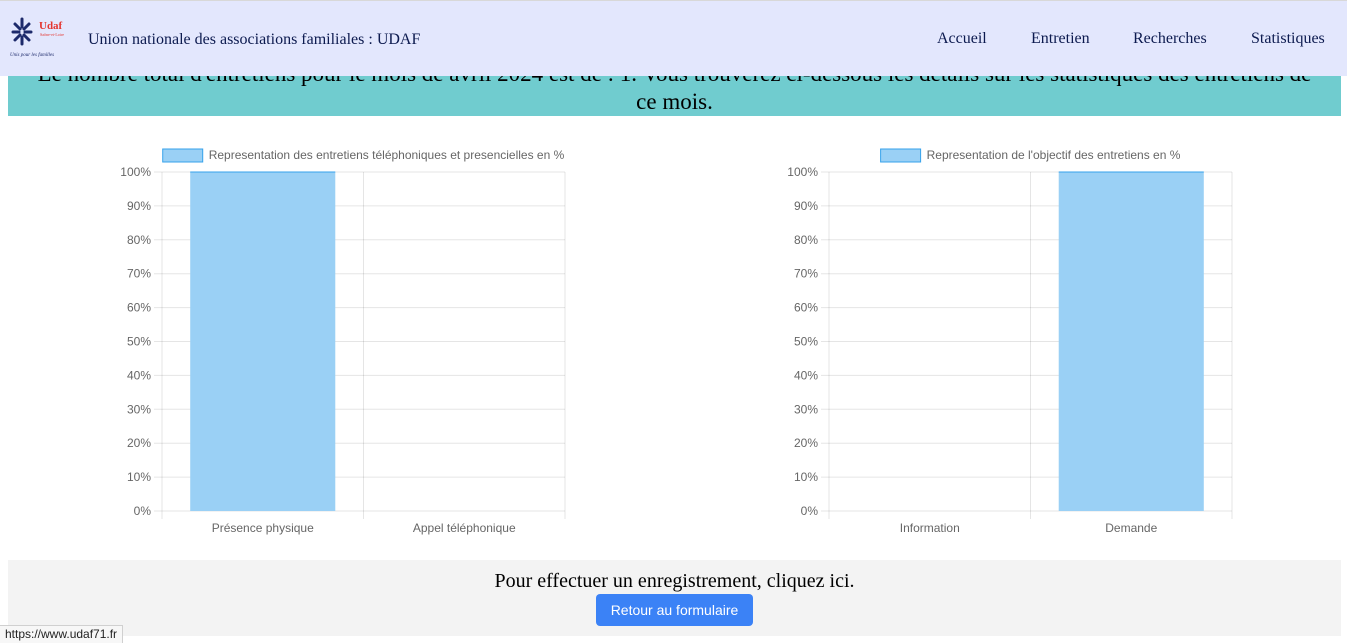 This screenshot has height=643, width=1347. I want to click on nav-item-entretien: Entretien, so click(1060, 39).